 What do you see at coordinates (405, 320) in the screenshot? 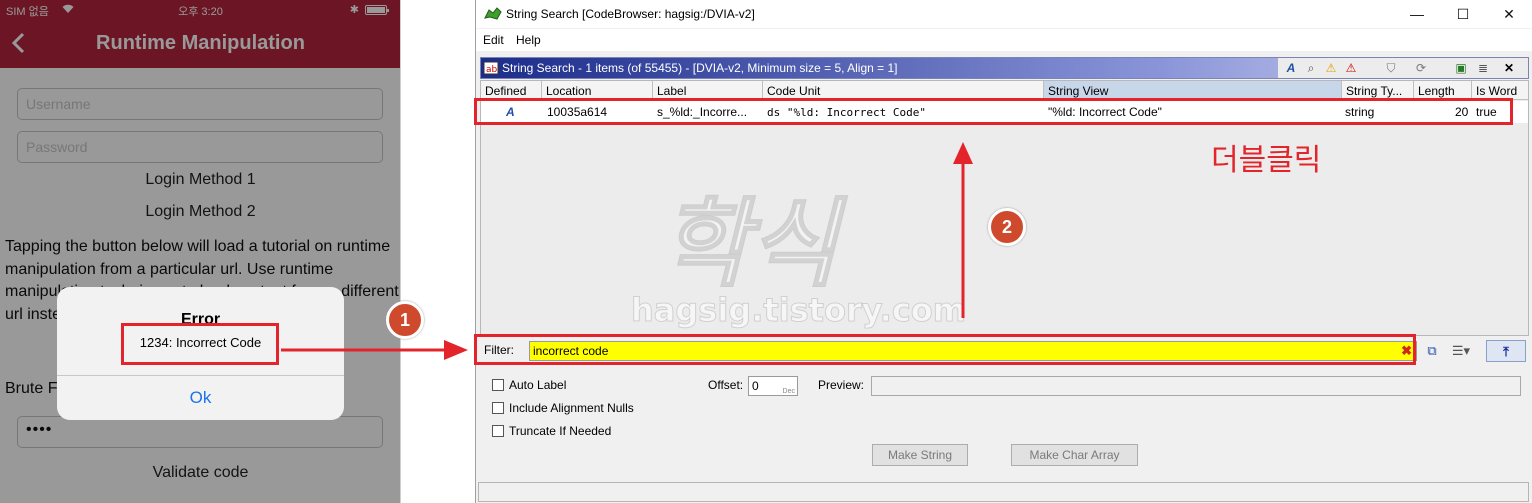
I see `step-badge-1: 1` at bounding box center [405, 320].